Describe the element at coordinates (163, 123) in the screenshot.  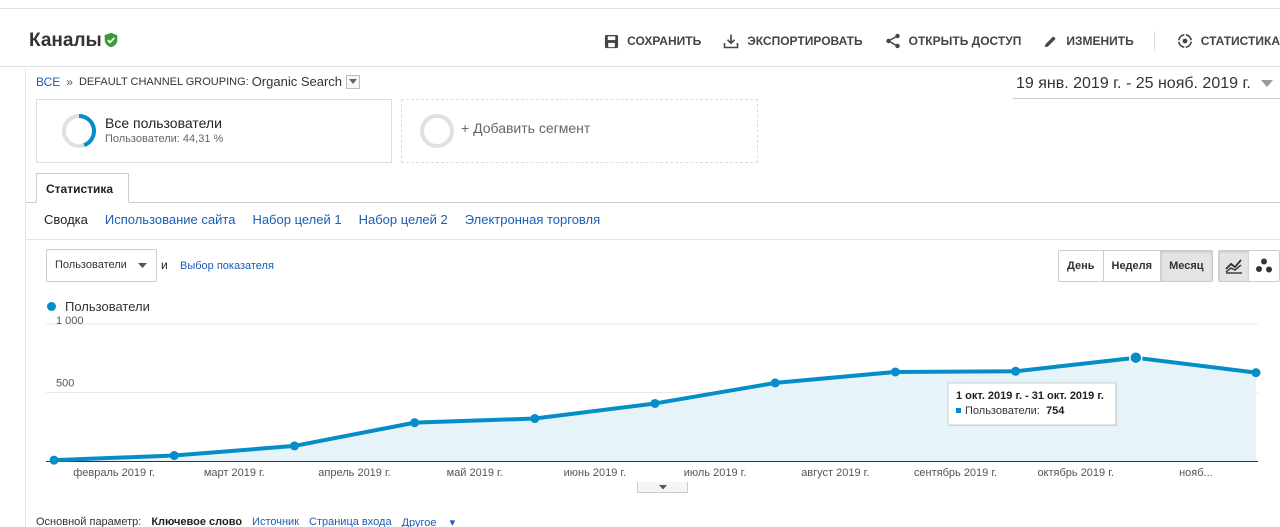
I see `segment-title: Все пользователи` at that location.